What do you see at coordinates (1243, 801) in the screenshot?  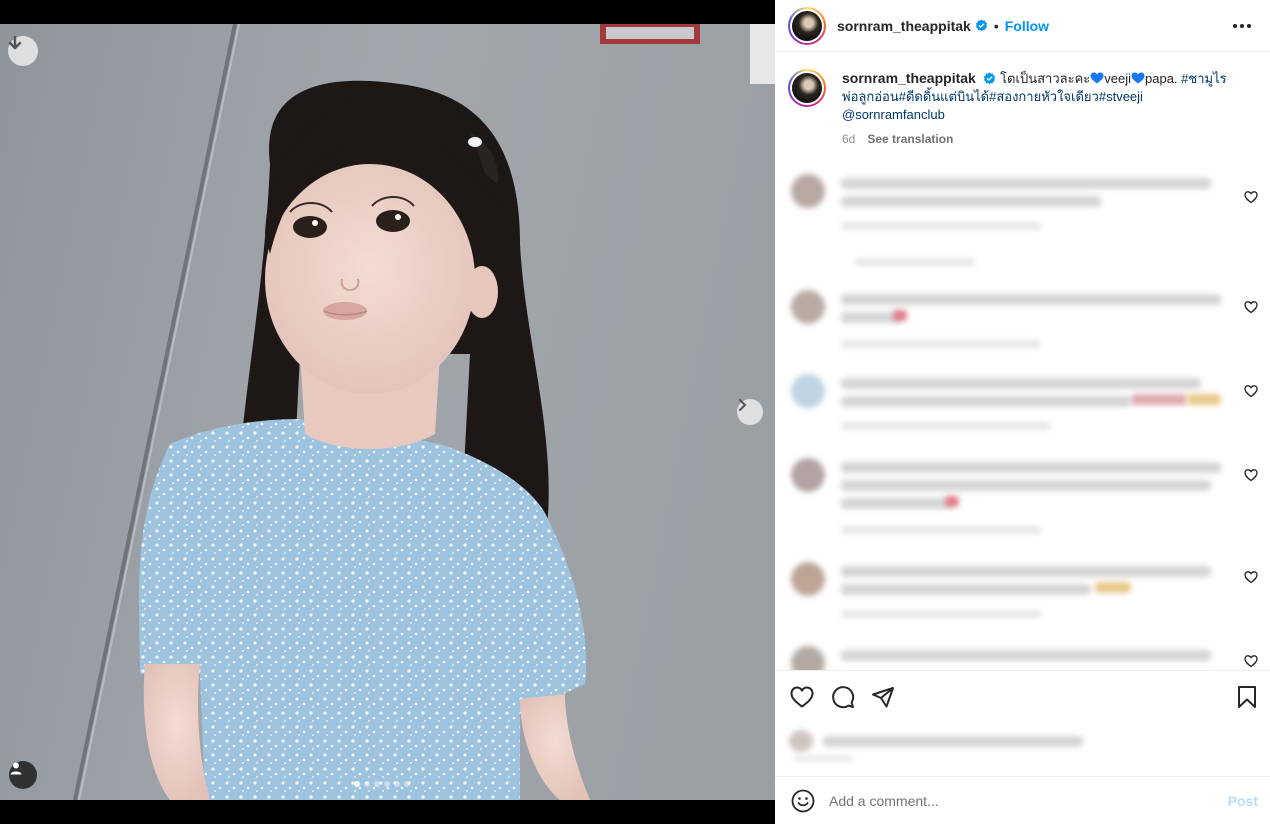 I see `post-comment-button: Post` at bounding box center [1243, 801].